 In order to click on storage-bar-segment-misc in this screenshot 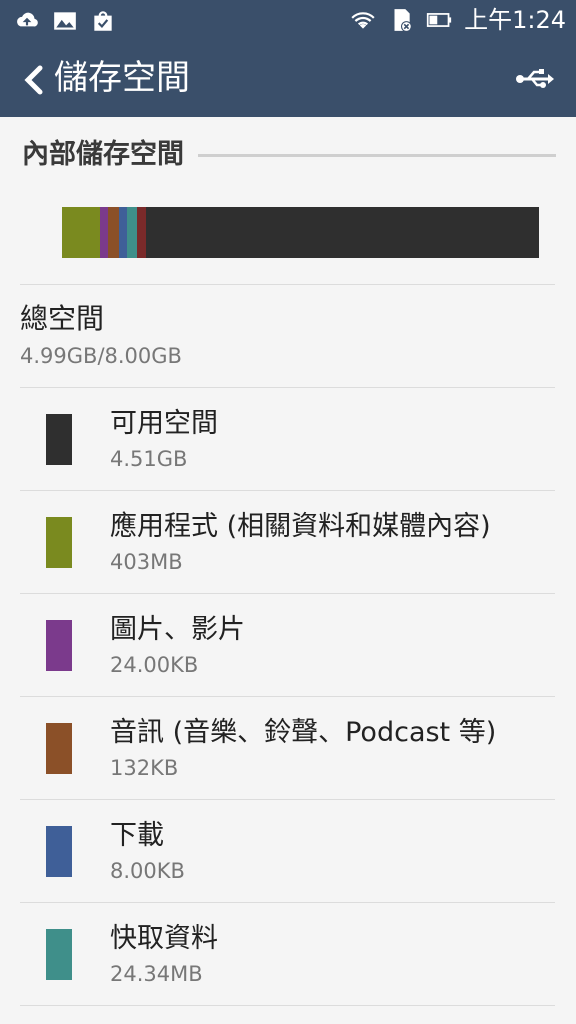, I will do `click(141, 232)`.